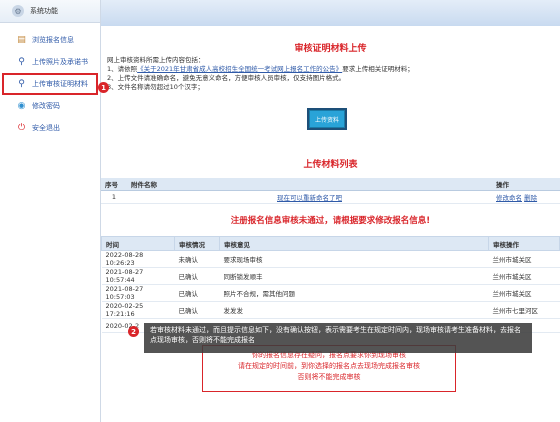 The width and height of the screenshot is (560, 422). What do you see at coordinates (309, 198) in the screenshot?
I see `attachment-link: 现在可以重新命名了吧` at bounding box center [309, 198].